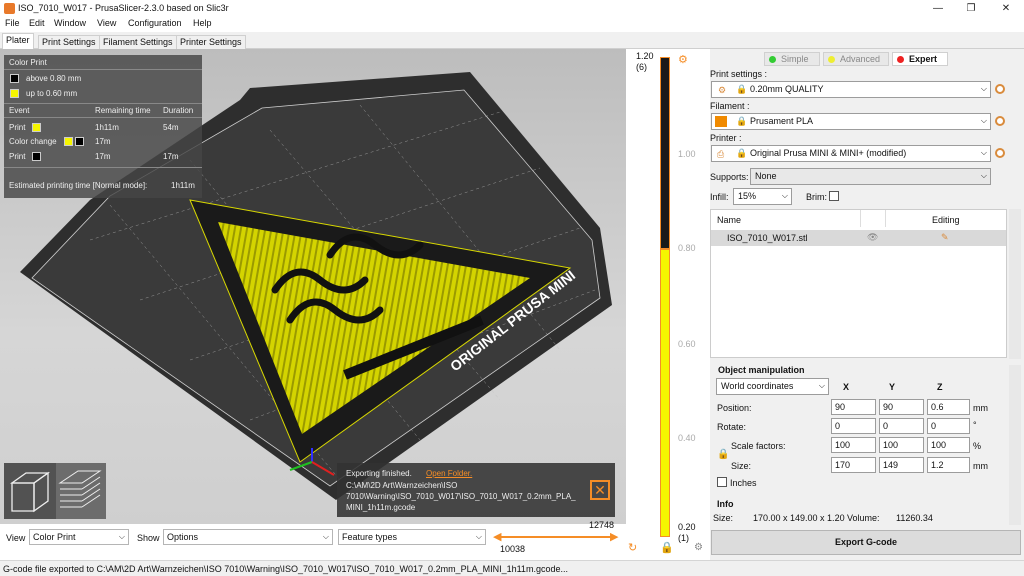  I want to click on brim-checkbox, so click(834, 196).